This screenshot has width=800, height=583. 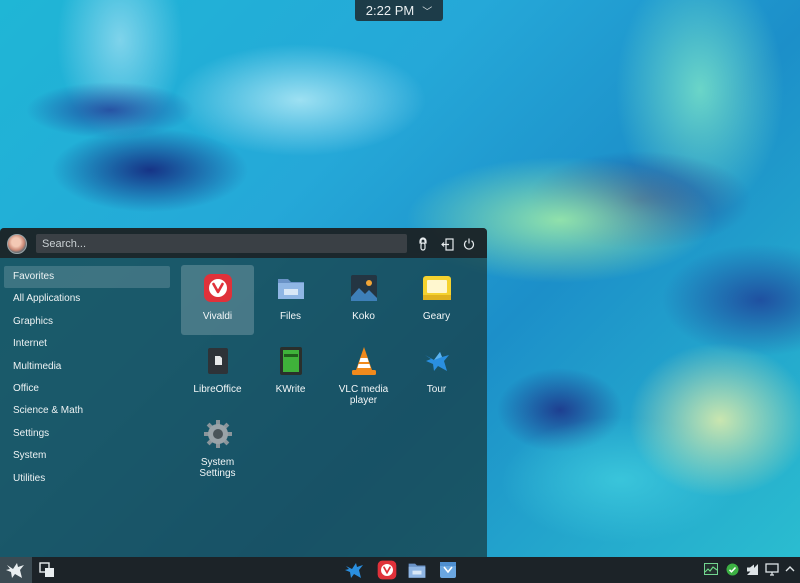 I want to click on app-system-settings: System Settings, so click(x=217, y=446).